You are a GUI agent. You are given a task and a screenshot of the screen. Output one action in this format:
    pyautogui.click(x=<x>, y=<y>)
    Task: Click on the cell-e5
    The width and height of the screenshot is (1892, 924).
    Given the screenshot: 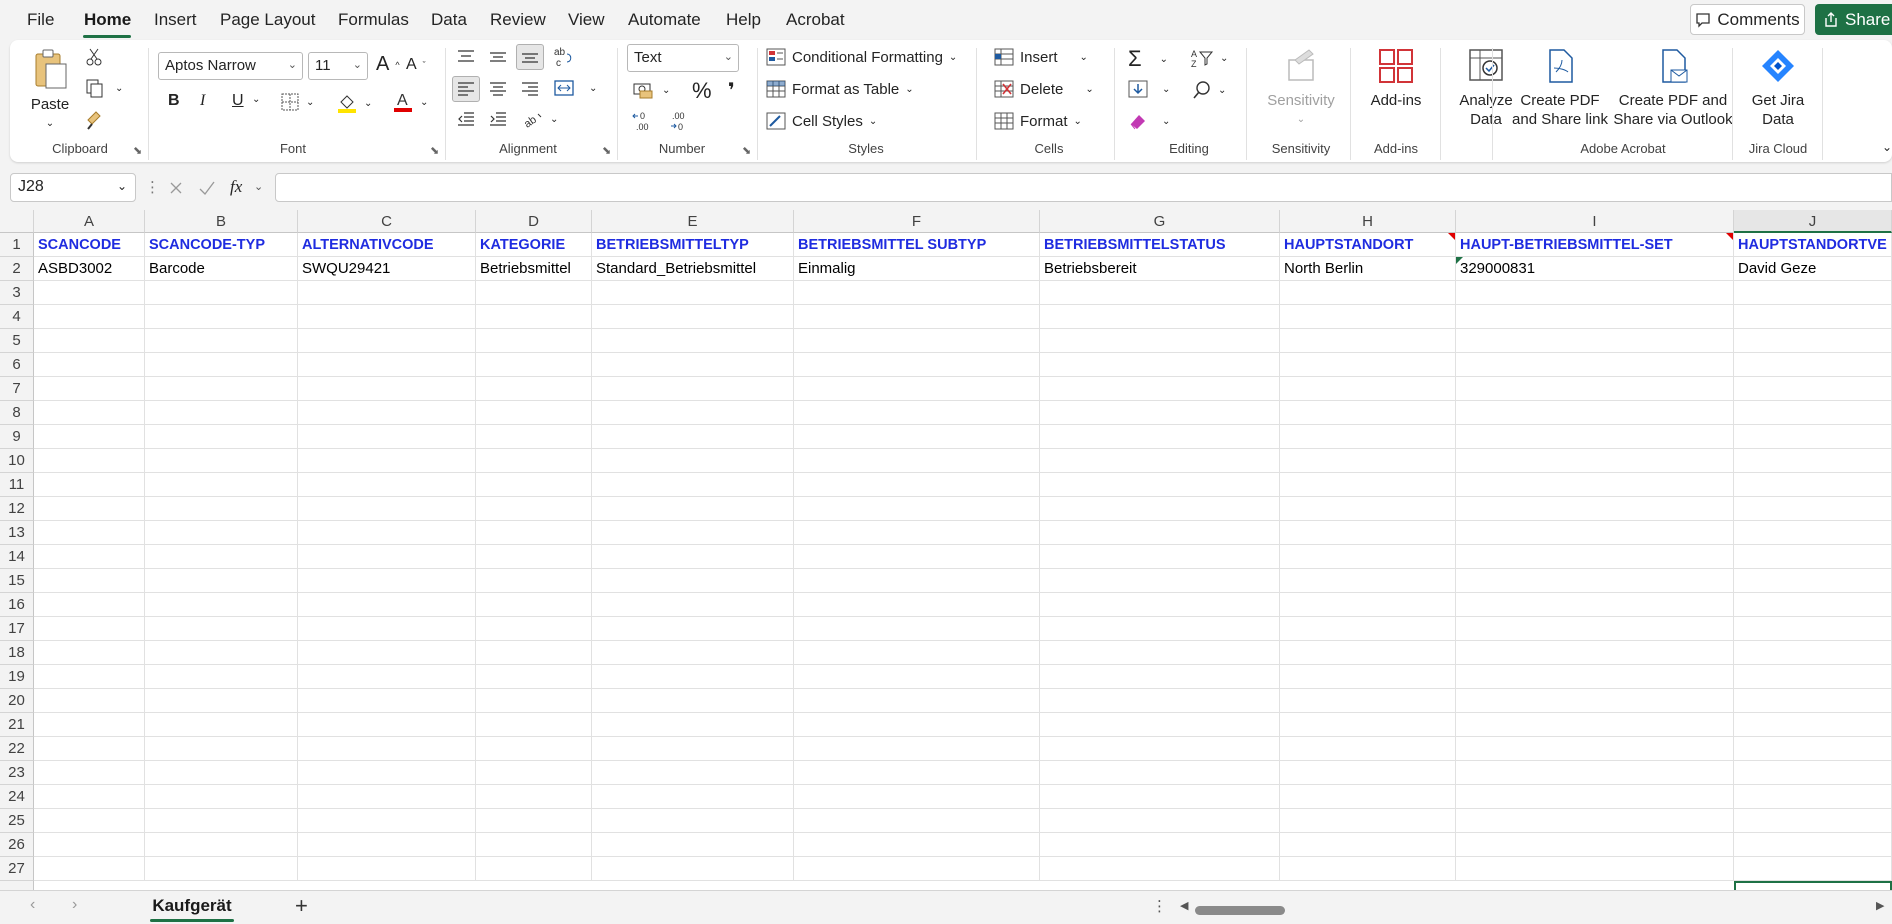 What is the action you would take?
    pyautogui.click(x=693, y=341)
    